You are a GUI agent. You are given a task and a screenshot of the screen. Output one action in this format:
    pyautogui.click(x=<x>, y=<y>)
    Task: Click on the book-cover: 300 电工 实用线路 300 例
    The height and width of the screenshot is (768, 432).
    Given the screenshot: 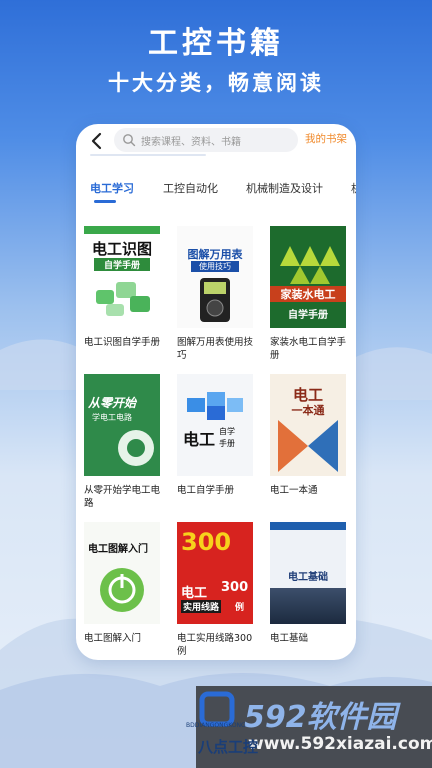 What is the action you would take?
    pyautogui.click(x=215, y=573)
    